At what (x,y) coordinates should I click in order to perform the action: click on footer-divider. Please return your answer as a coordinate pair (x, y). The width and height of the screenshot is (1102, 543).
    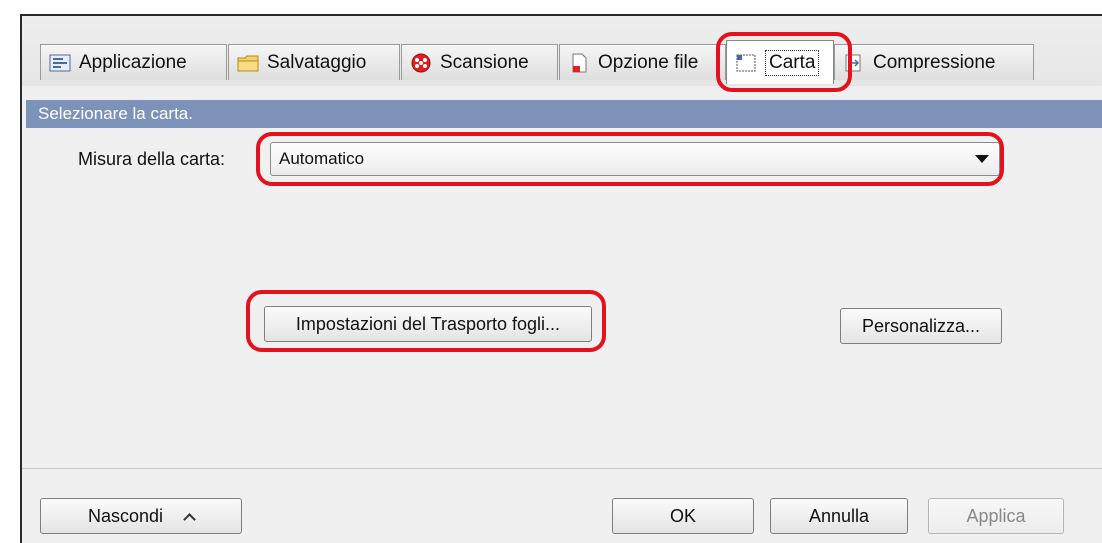
    Looking at the image, I should click on (562, 468).